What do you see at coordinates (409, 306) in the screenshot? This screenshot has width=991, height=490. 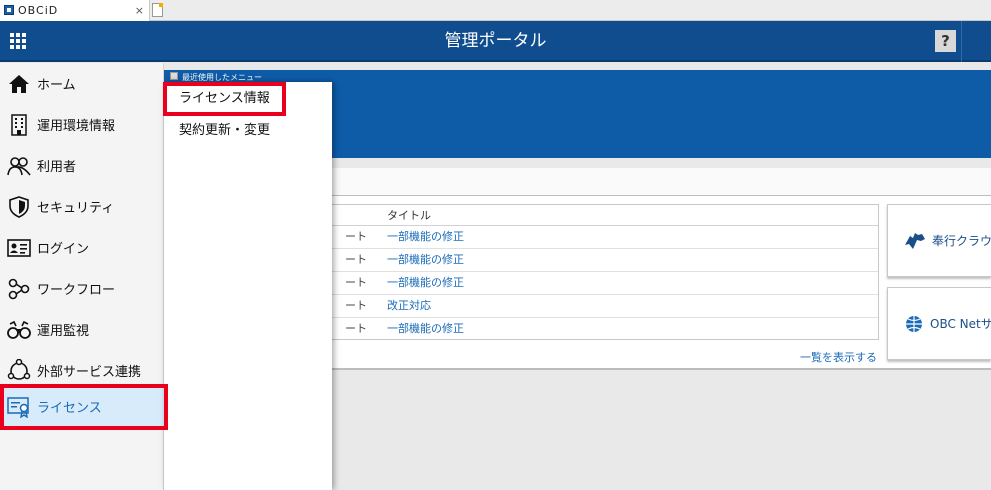 I see `news-title-link: 改正対応` at bounding box center [409, 306].